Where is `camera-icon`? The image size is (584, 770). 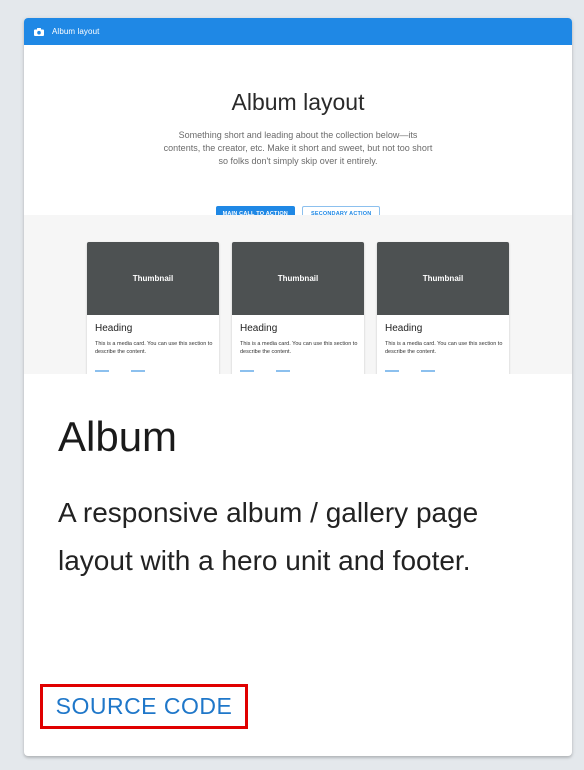
camera-icon is located at coordinates (39, 31).